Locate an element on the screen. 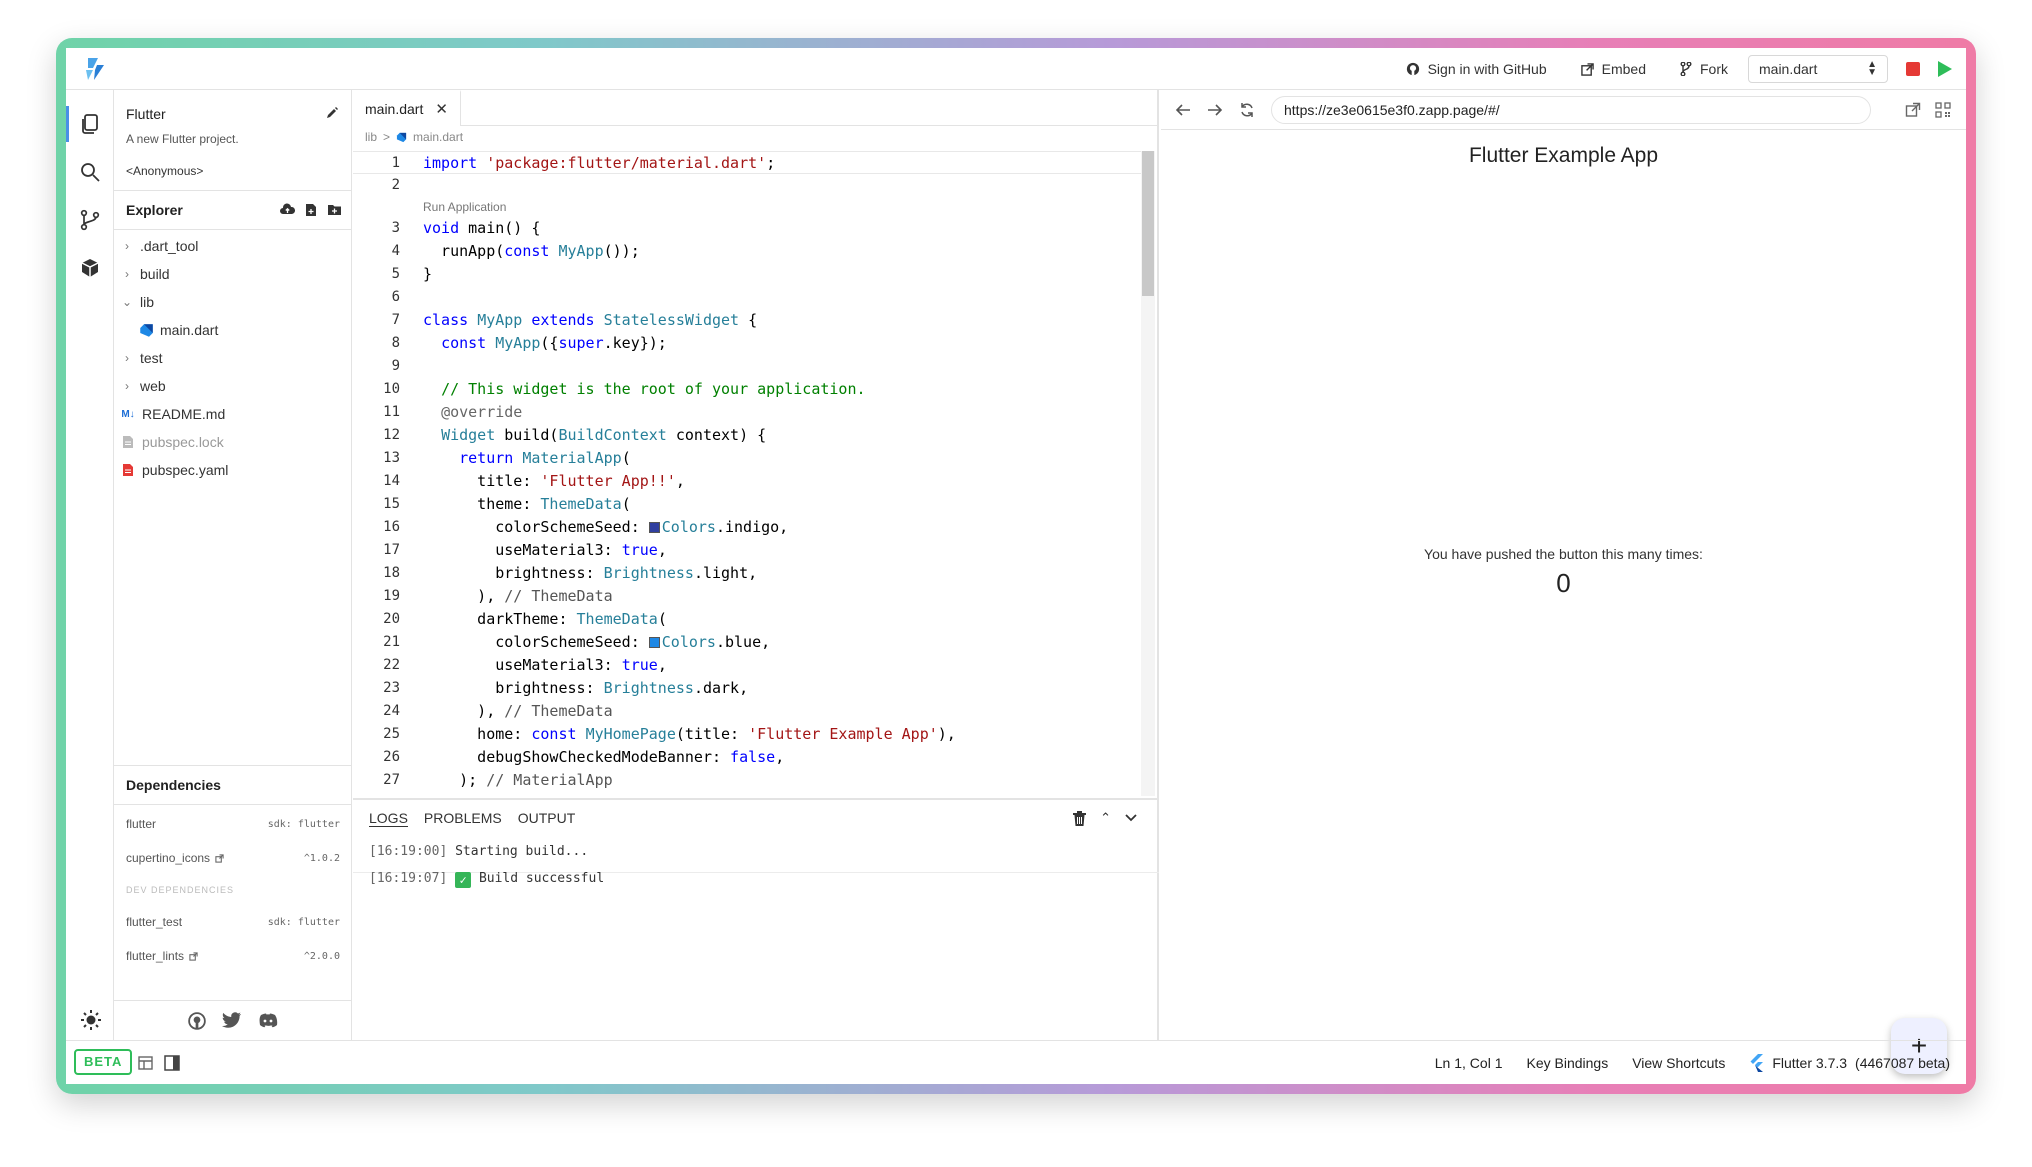 The height and width of the screenshot is (1167, 2032). flutter-version: Flutter 3.7.3 (4467087 beta) is located at coordinates (1849, 1063).